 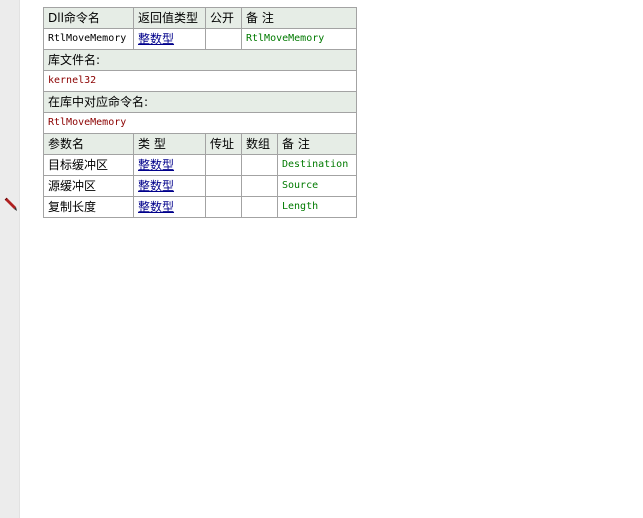 What do you see at coordinates (88, 207) in the screenshot?
I see `param-name-cell: 复制长度` at bounding box center [88, 207].